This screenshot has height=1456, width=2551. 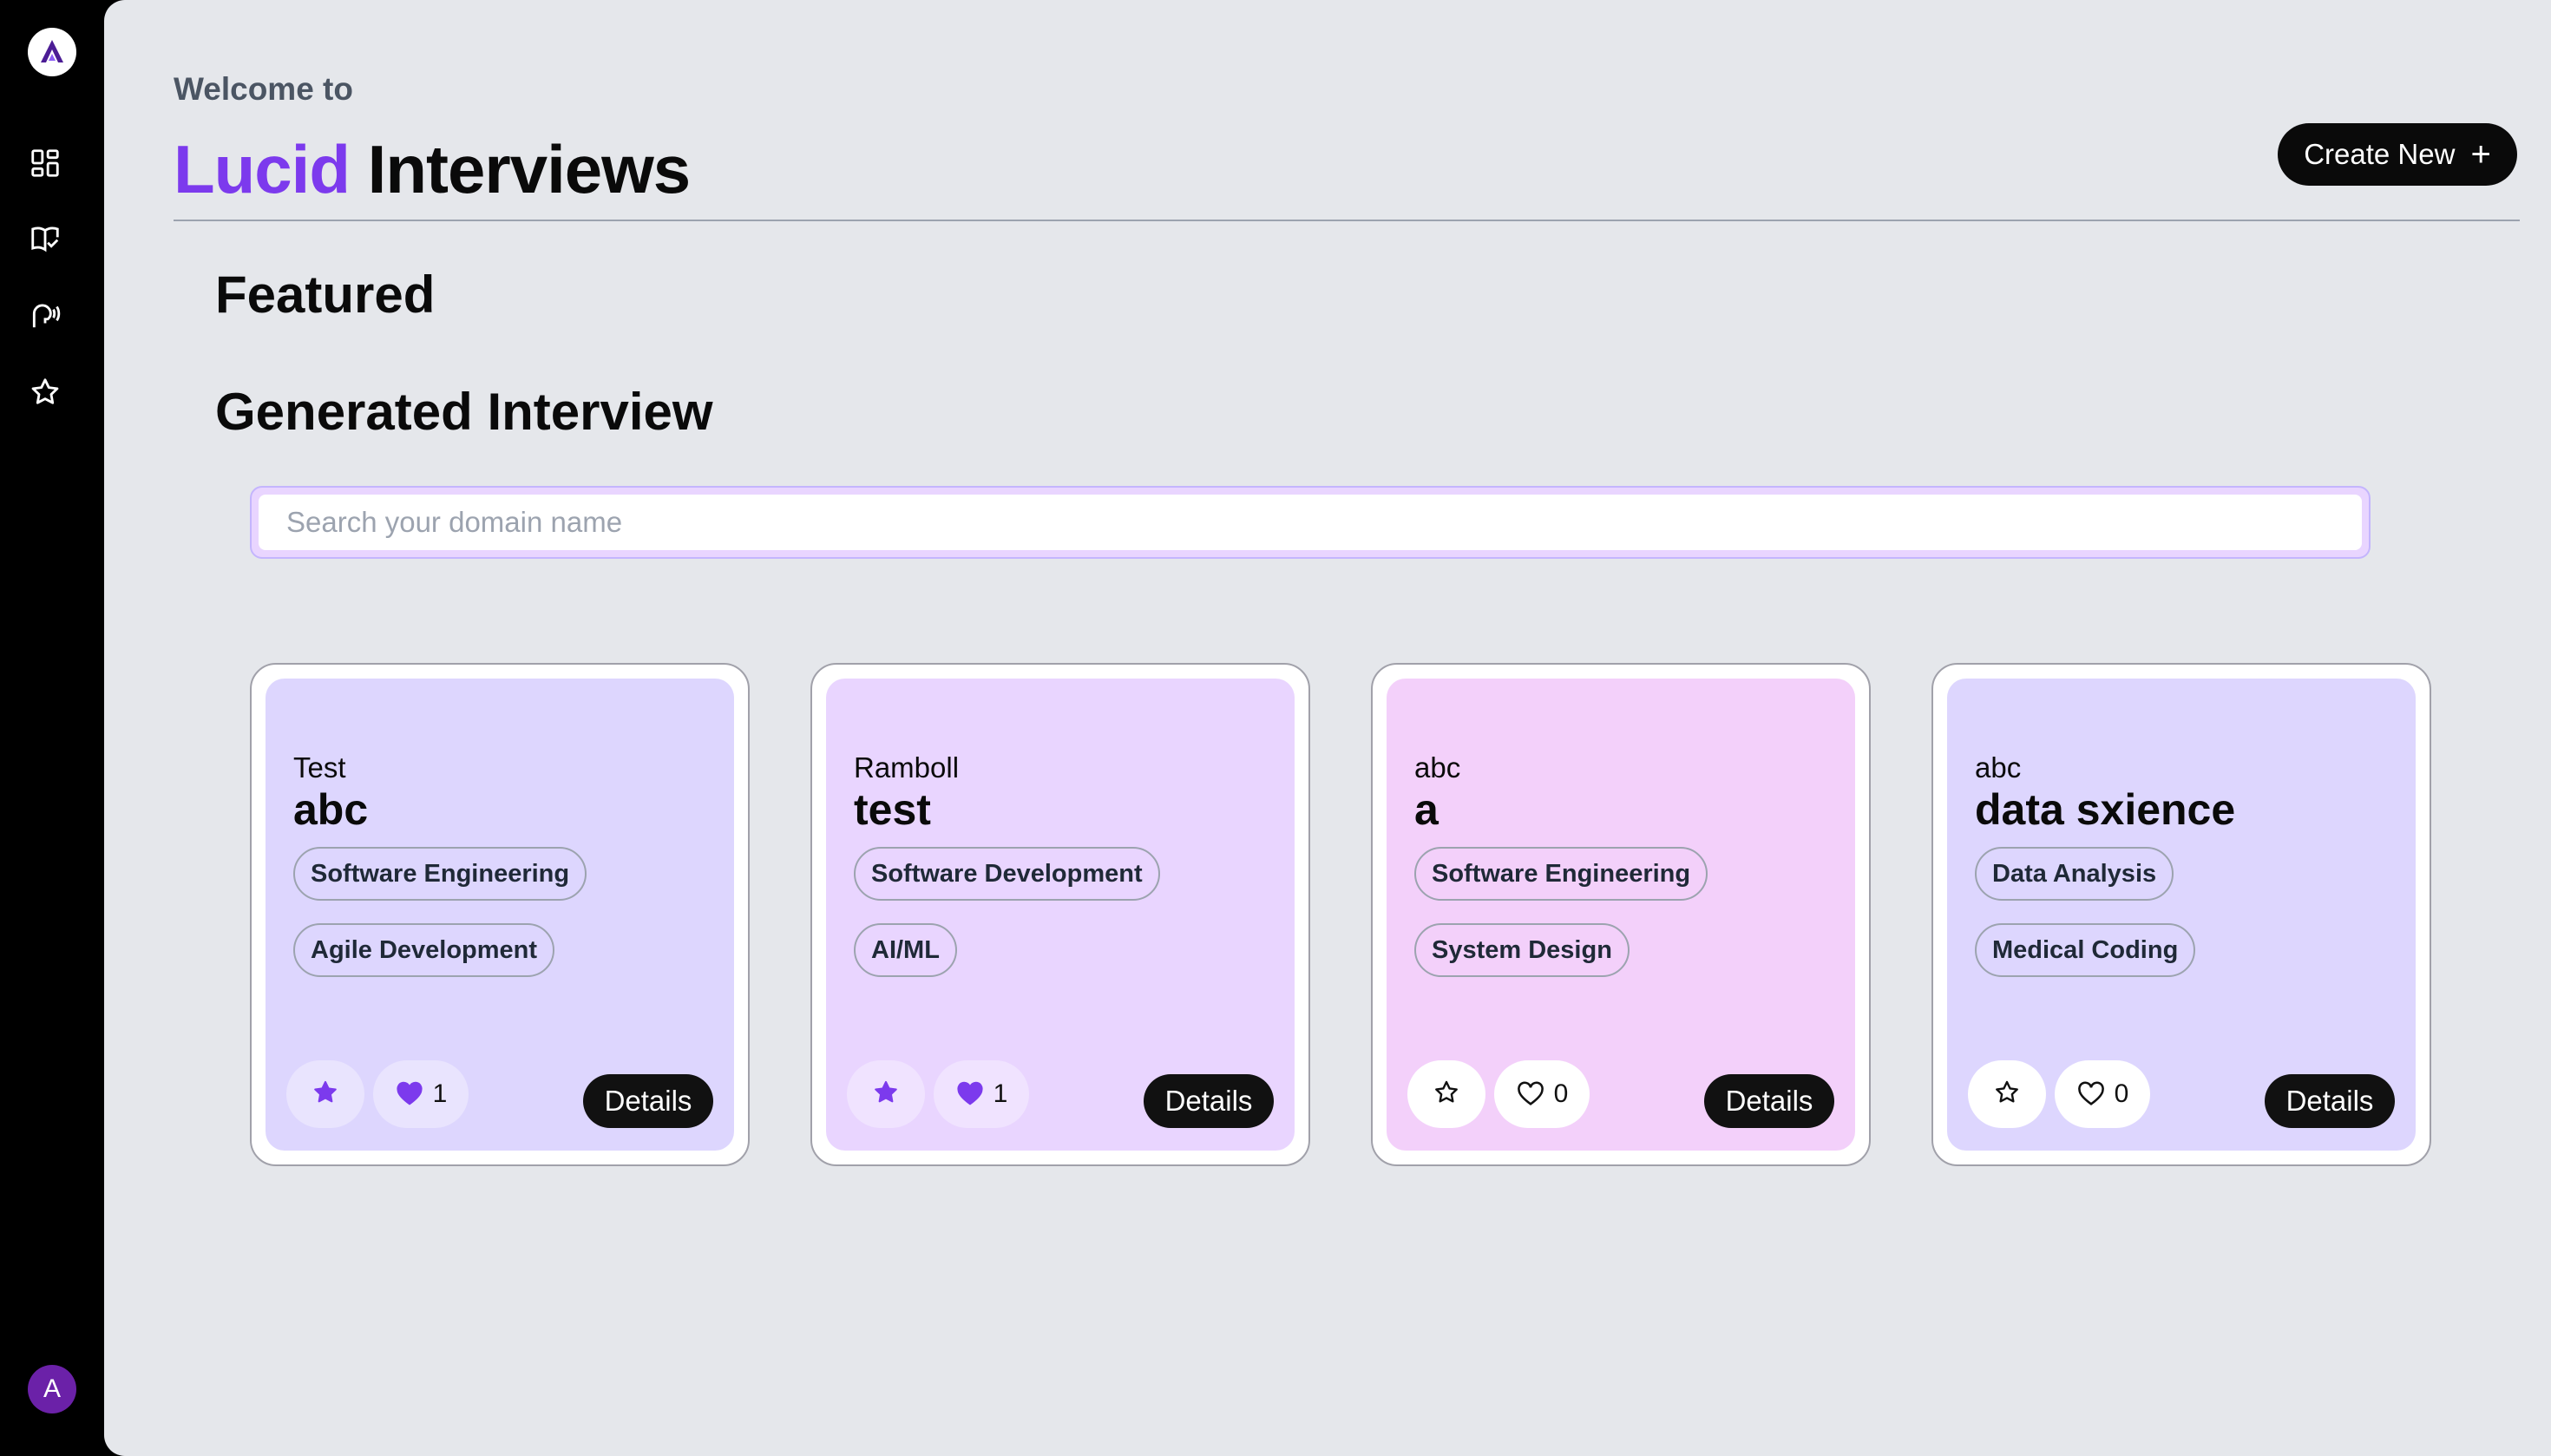 What do you see at coordinates (905, 950) in the screenshot?
I see `card-tag: AI/ML` at bounding box center [905, 950].